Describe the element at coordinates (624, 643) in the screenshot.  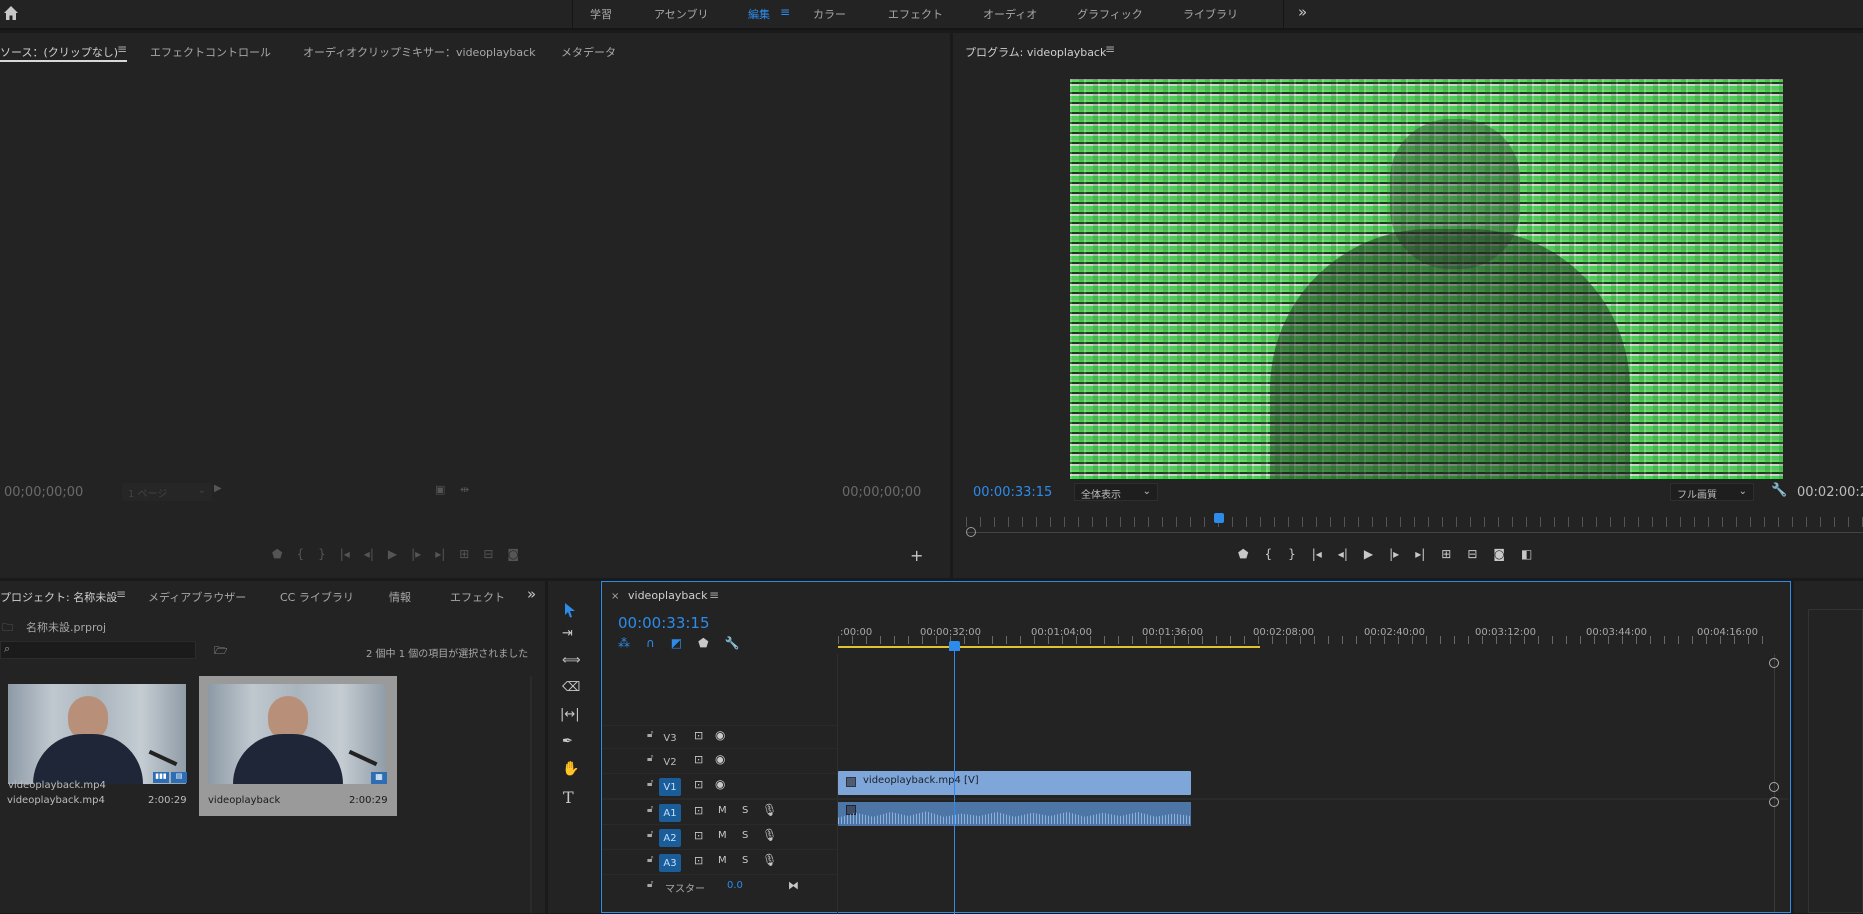
I see `nest-toggle-icon: ⁂` at that location.